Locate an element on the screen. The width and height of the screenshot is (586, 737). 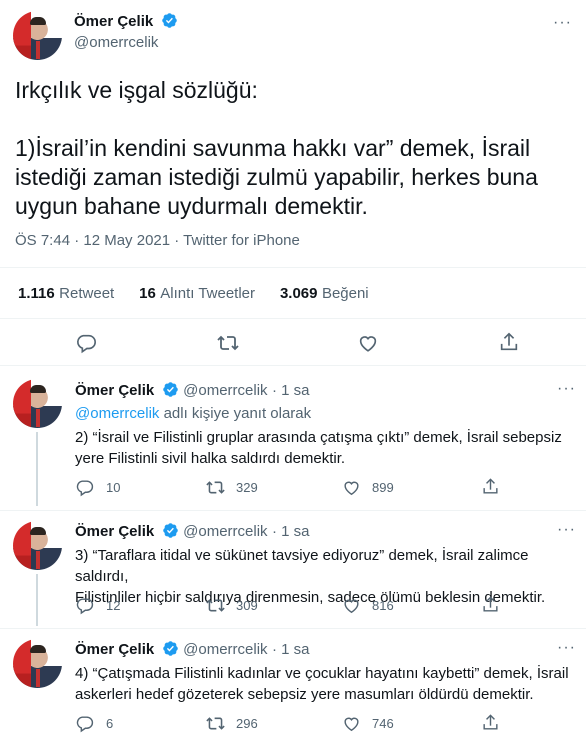
retweet-count: 1.116 is located at coordinates (36, 293).